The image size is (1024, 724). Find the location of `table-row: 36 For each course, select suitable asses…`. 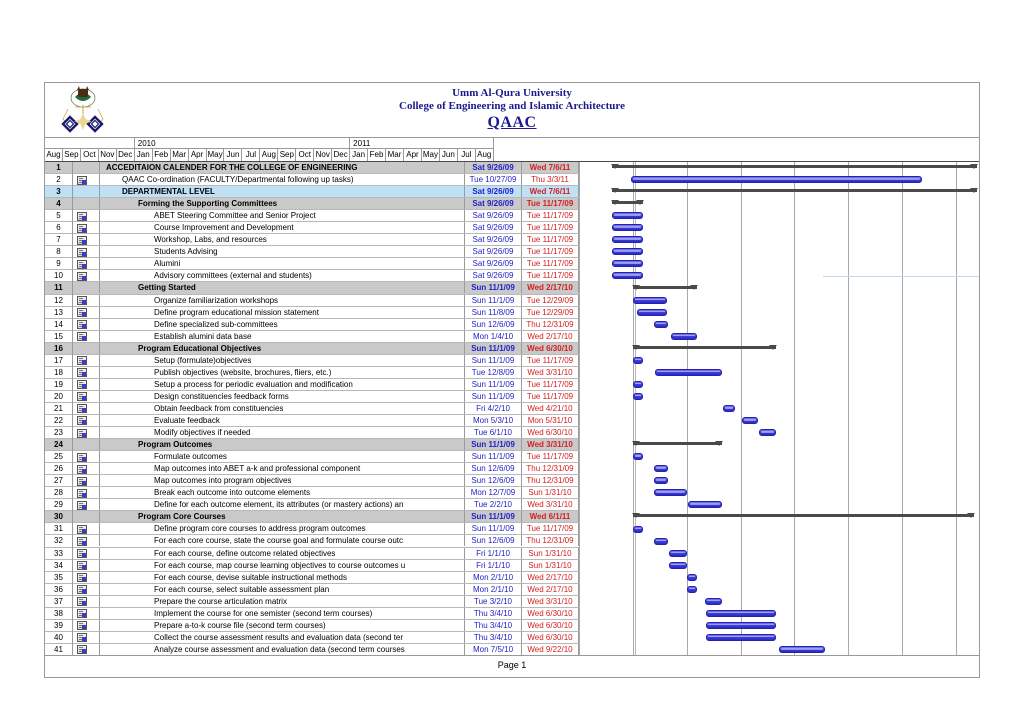

table-row: 36 For each course, select suitable asses… is located at coordinates (312, 589).